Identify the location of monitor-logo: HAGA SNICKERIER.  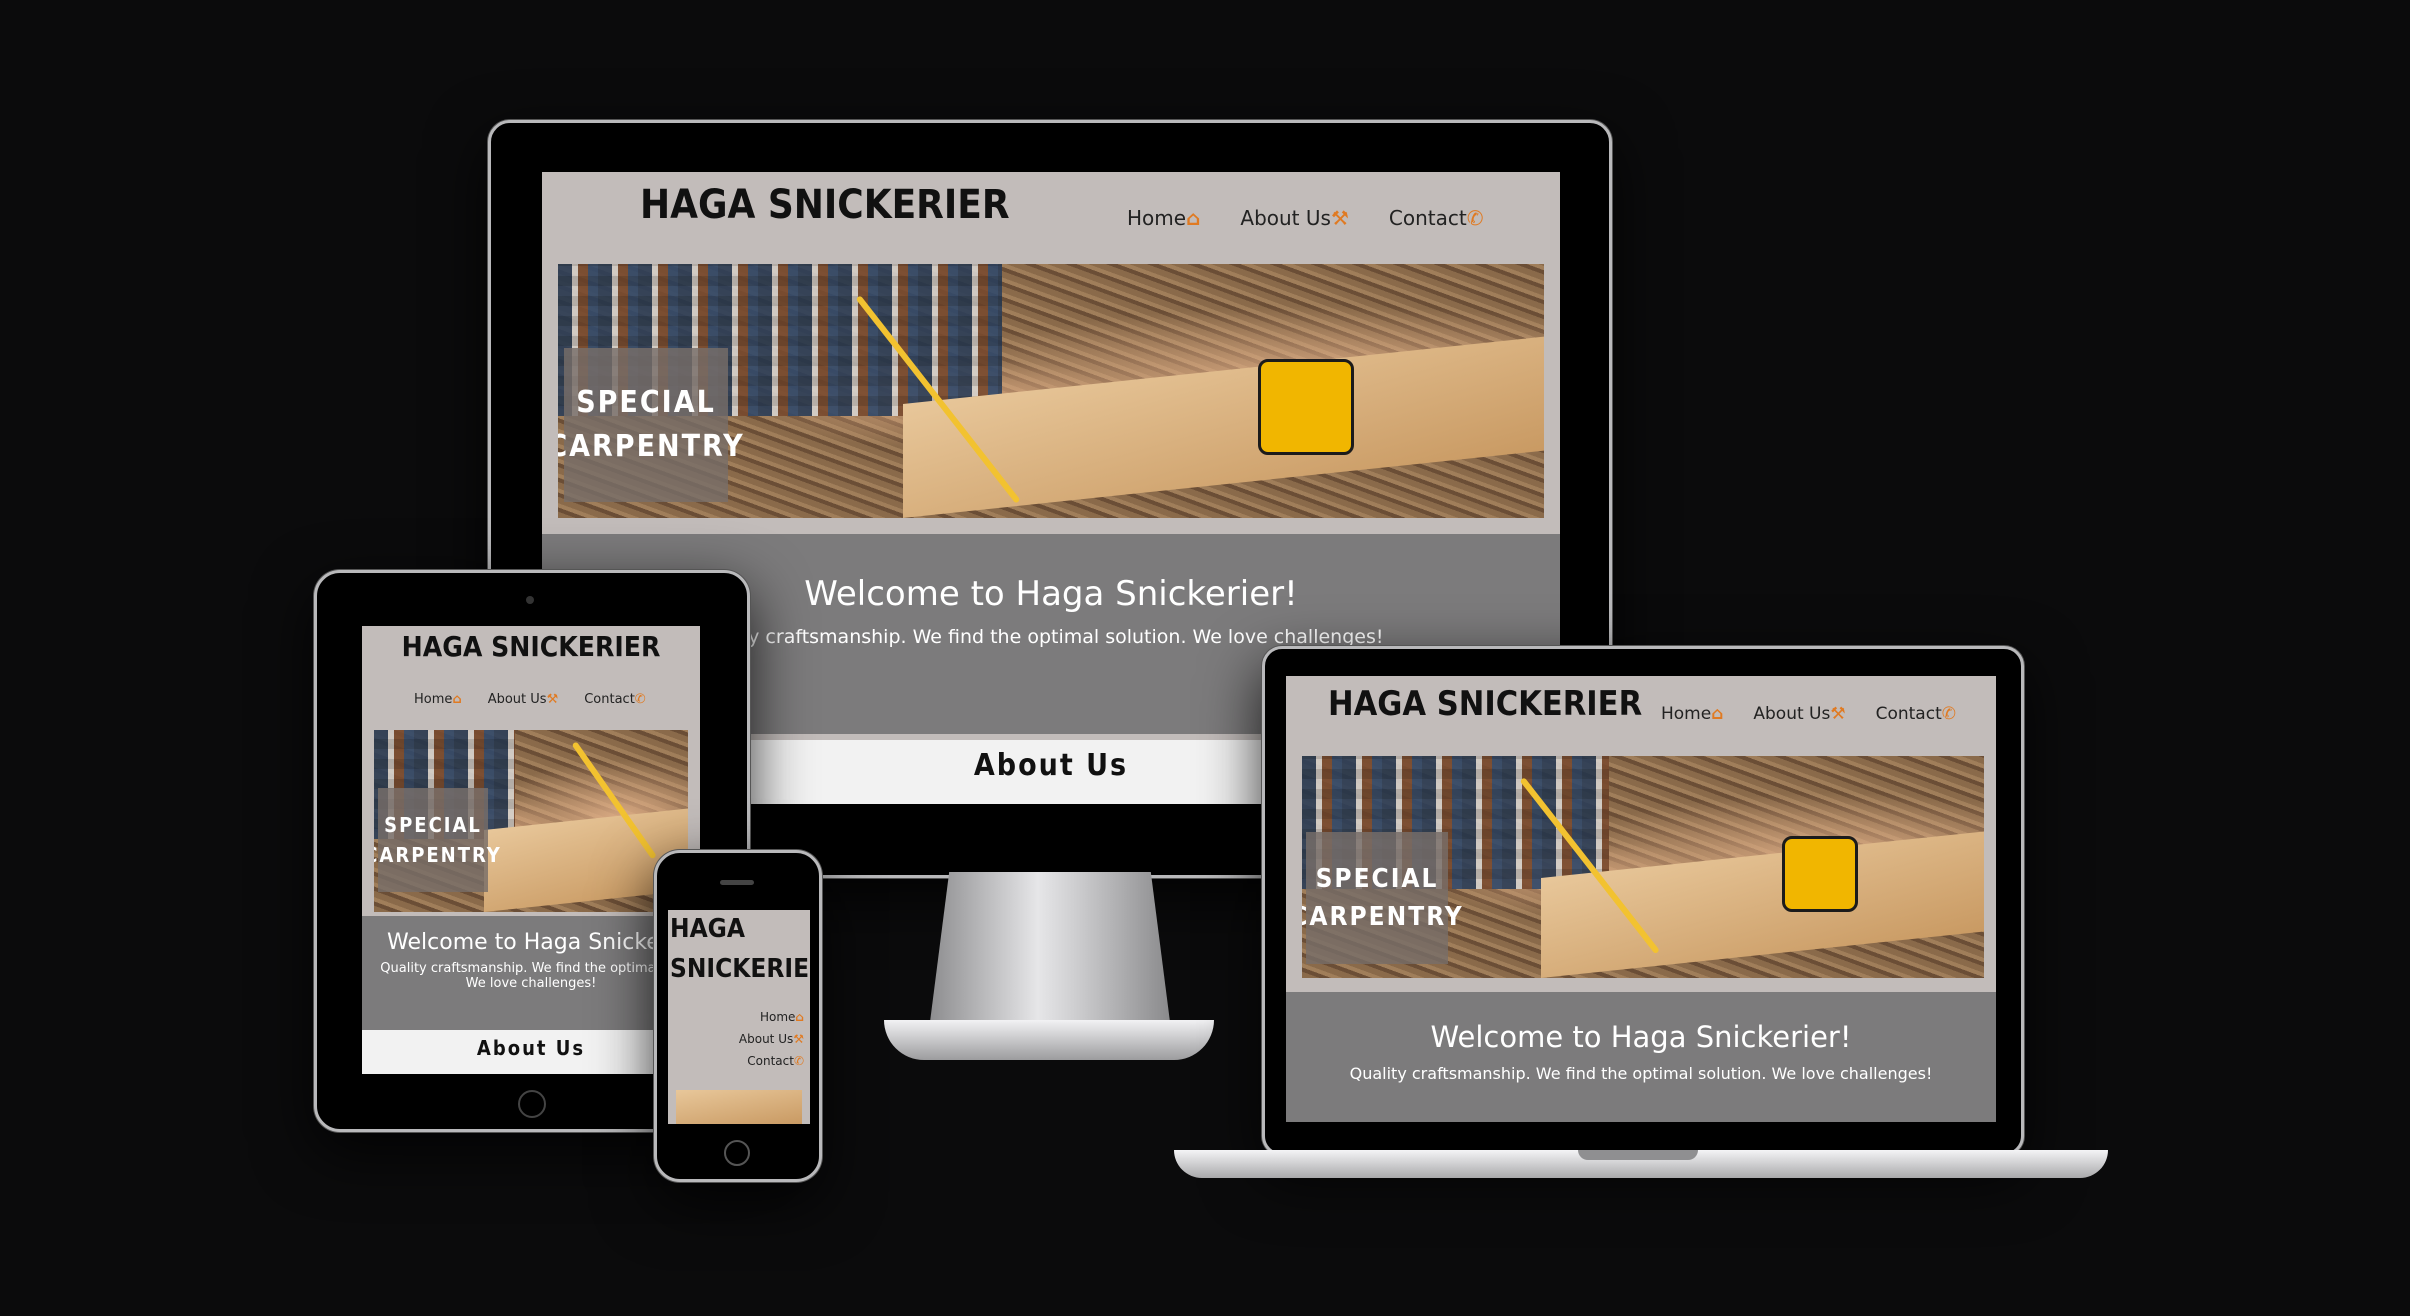
(825, 205).